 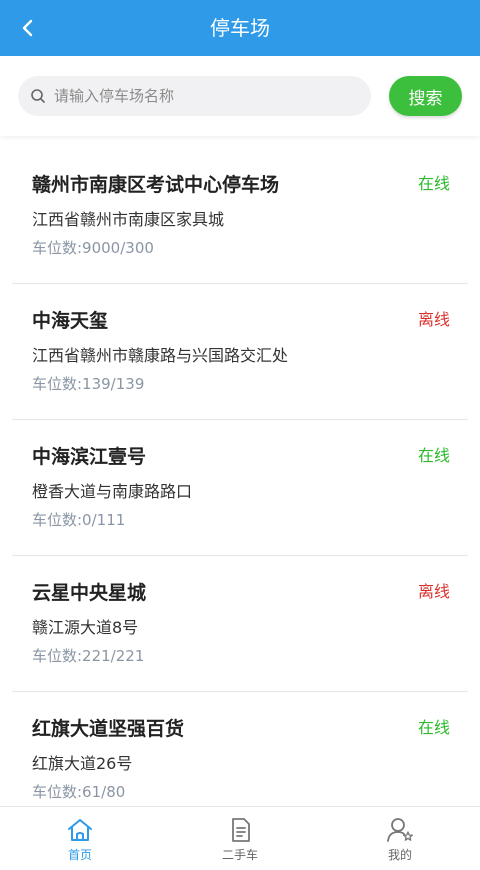 What do you see at coordinates (108, 729) in the screenshot?
I see `parking-lot-name: 红旗大道坚强百货` at bounding box center [108, 729].